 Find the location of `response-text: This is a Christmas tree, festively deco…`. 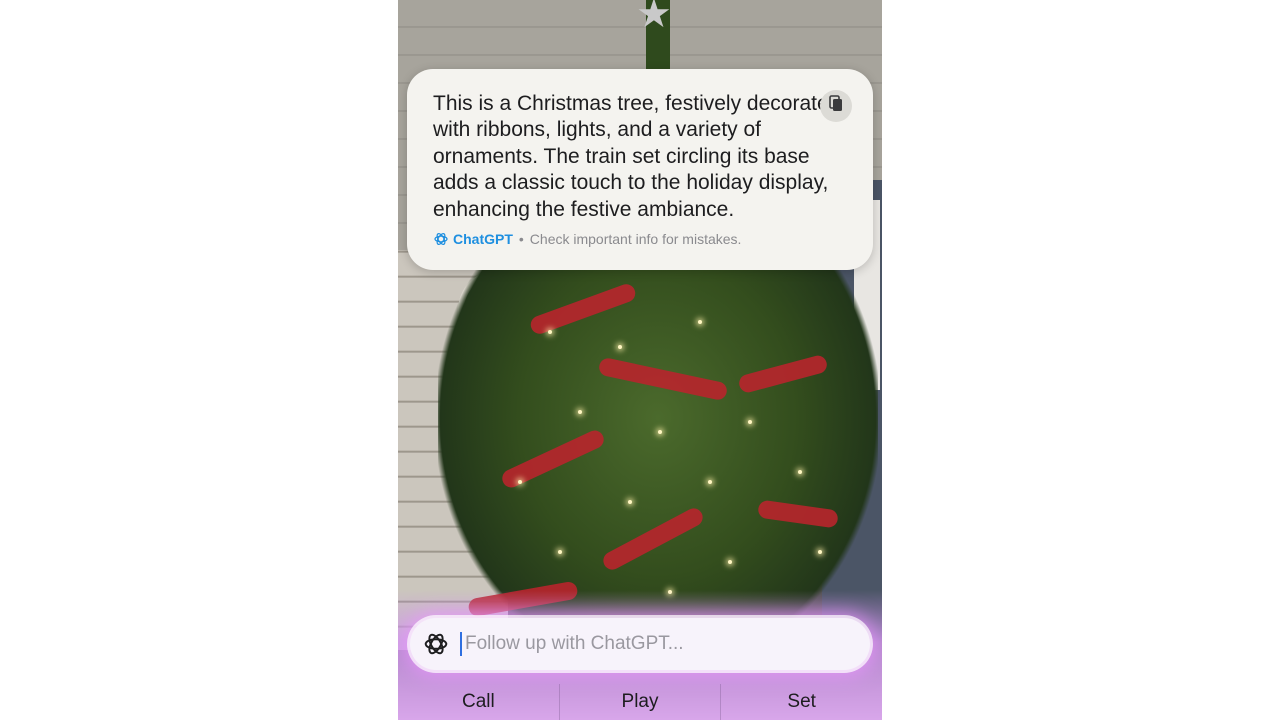

response-text: This is a Christmas tree, festively deco… is located at coordinates (637, 156).